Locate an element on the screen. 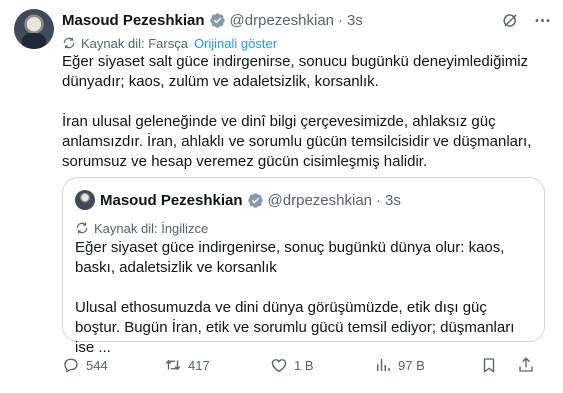  share-icon is located at coordinates (526, 364).